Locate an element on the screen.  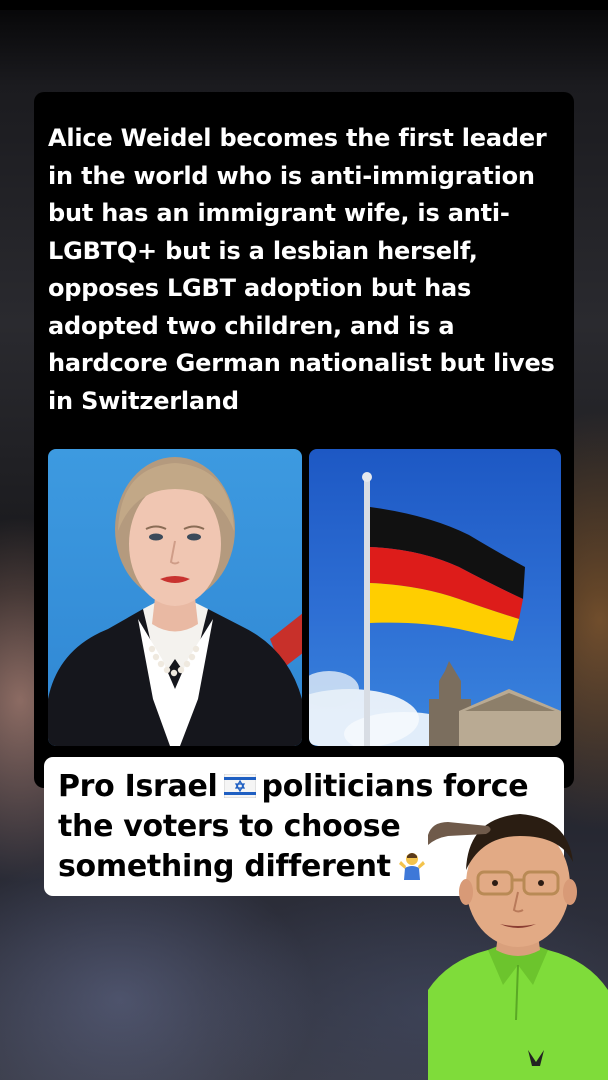
top-bar is located at coordinates (304, 5).